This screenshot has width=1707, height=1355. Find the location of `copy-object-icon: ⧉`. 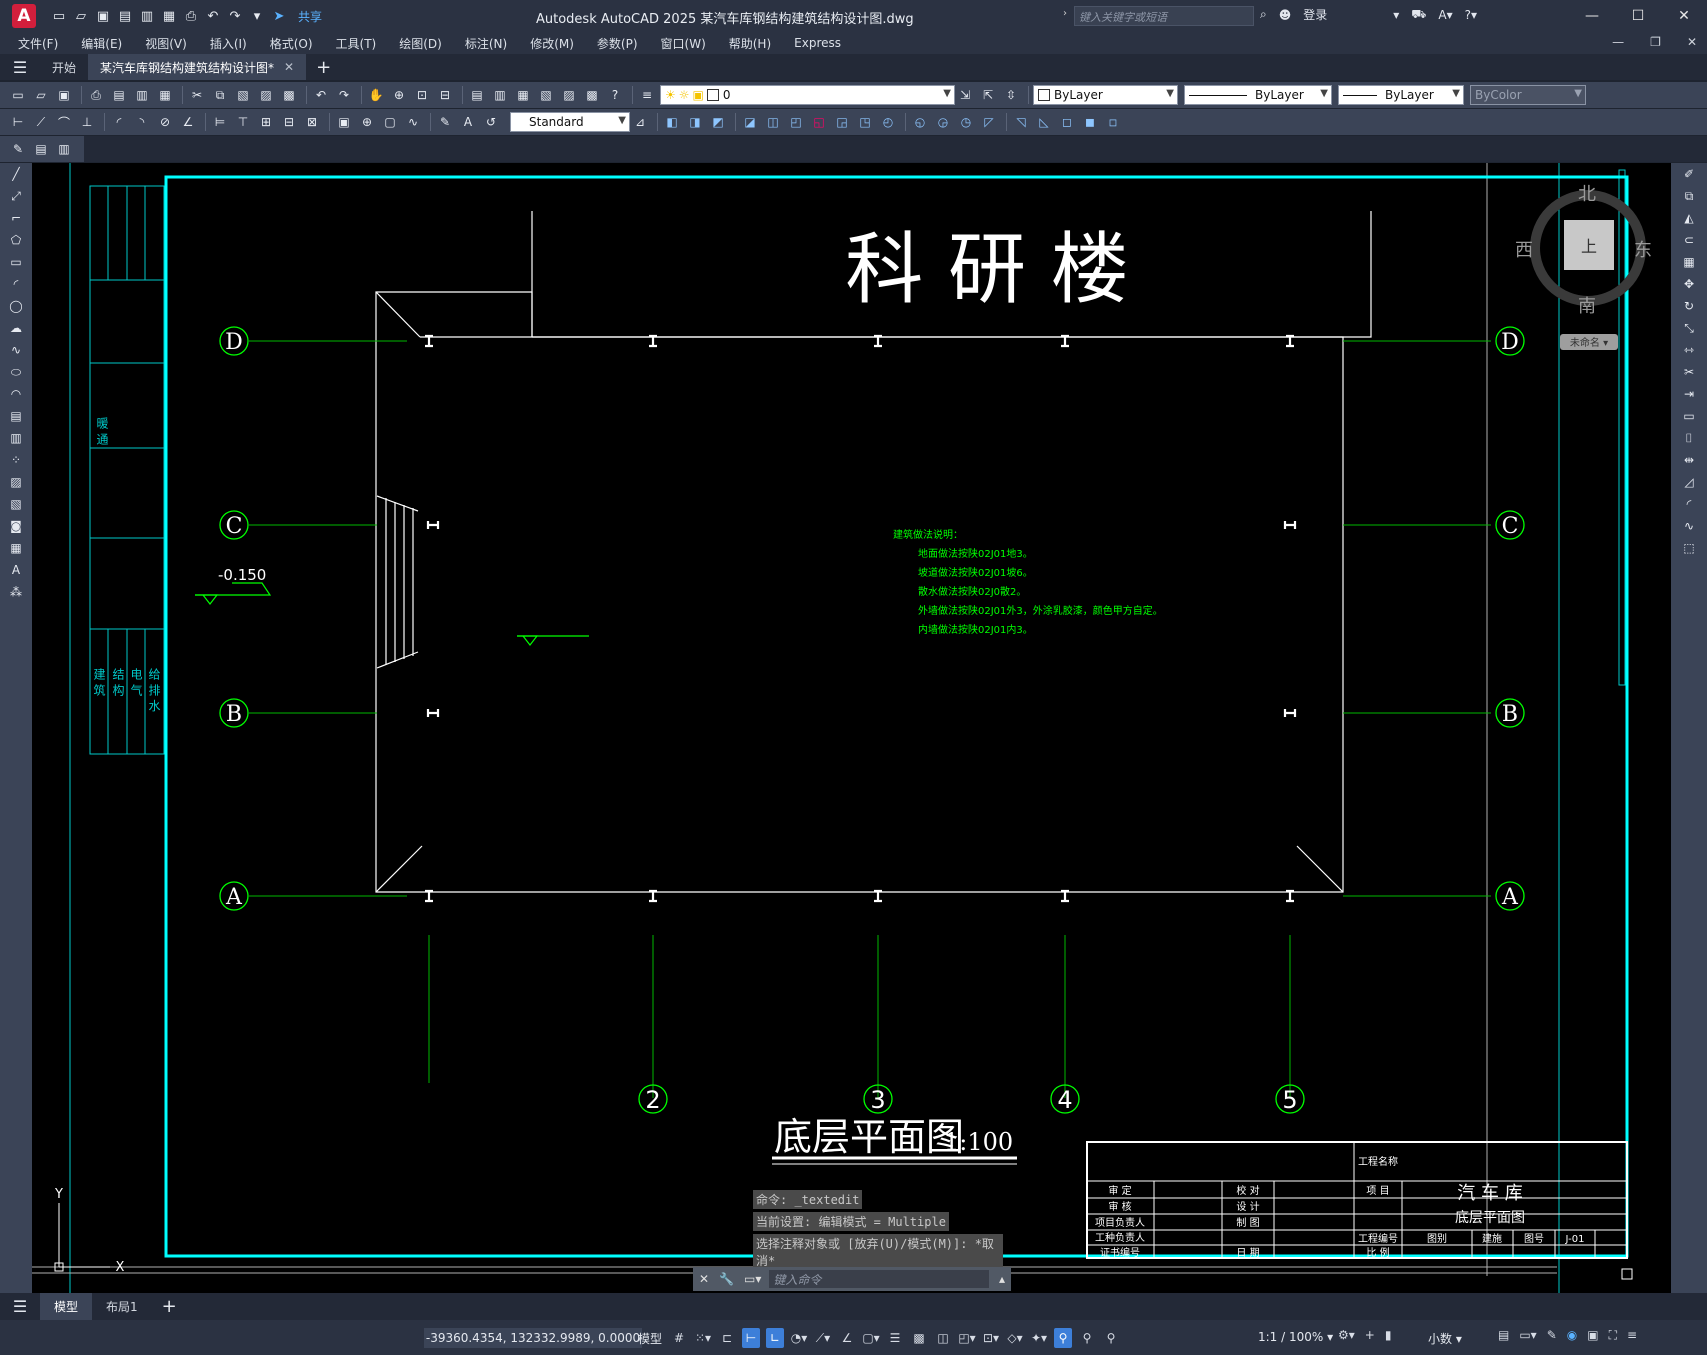

copy-object-icon: ⧉ is located at coordinates (1689, 196).